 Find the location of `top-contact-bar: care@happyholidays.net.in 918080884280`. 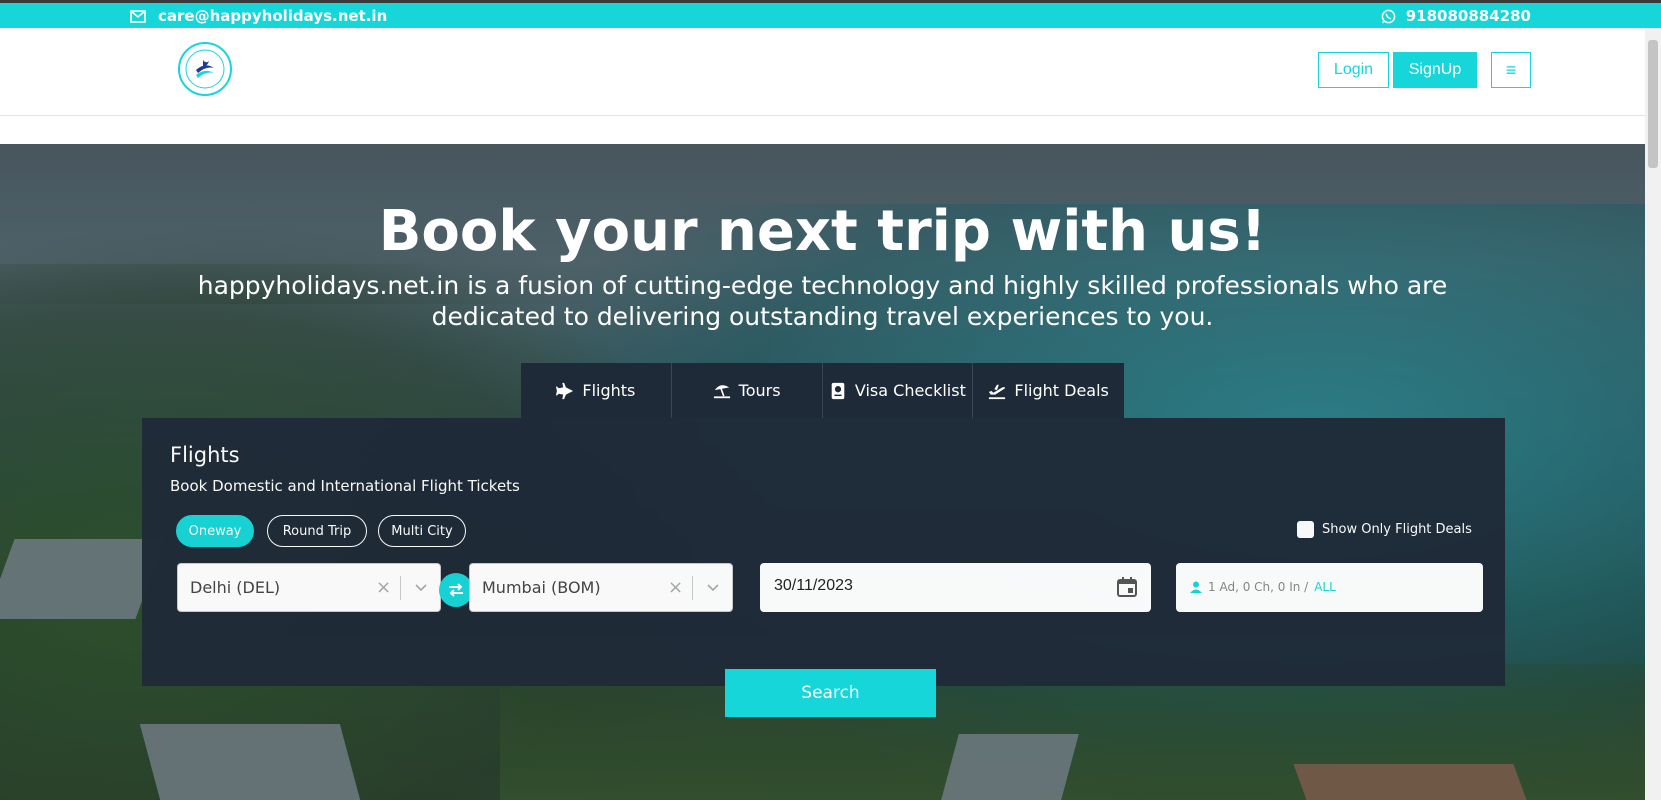

top-contact-bar: care@happyholidays.net.in 918080884280 is located at coordinates (830, 14).